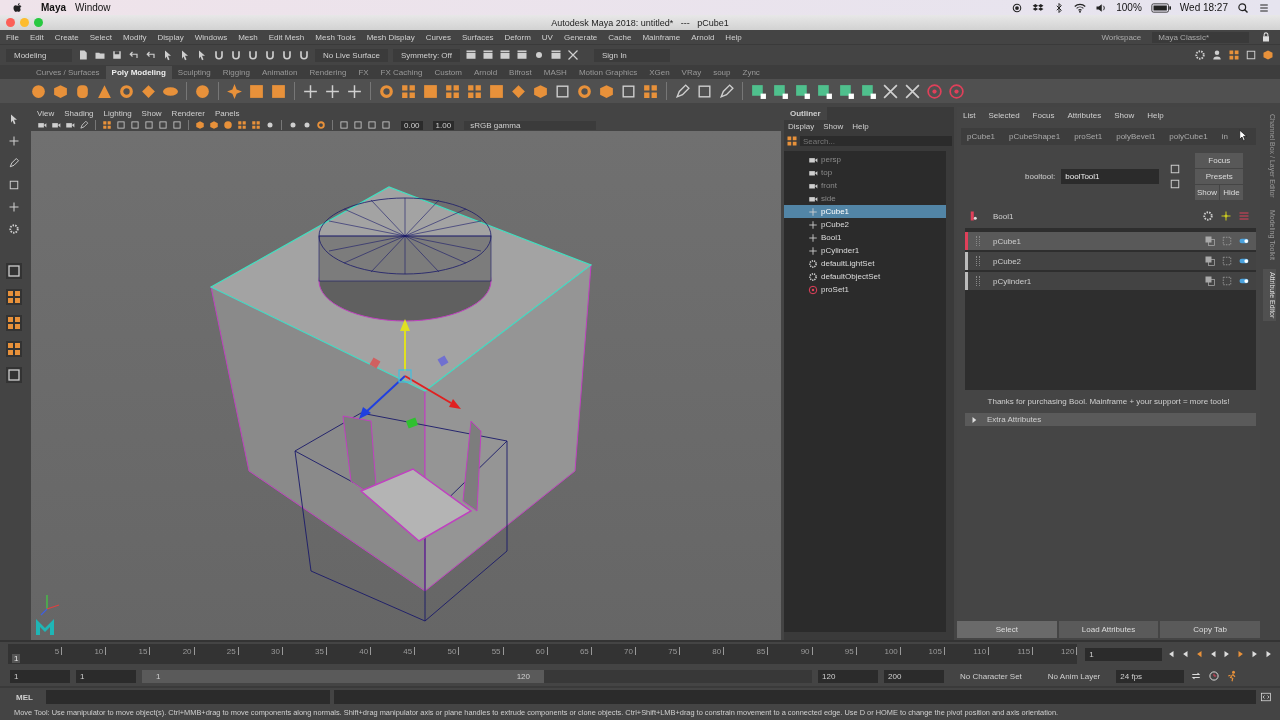  Describe the element at coordinates (134, 37) in the screenshot. I see `menu-item: Modify` at that location.